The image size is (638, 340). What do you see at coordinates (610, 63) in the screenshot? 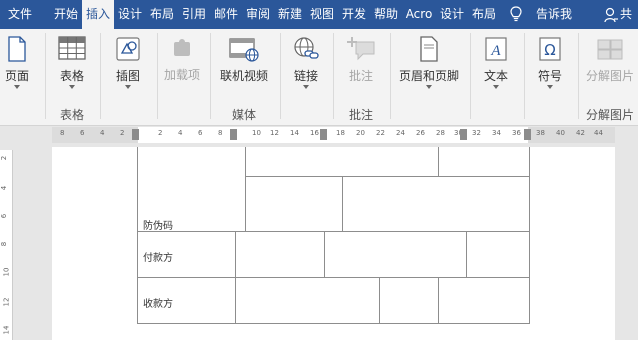
I see `split-image-button: 分解图片` at bounding box center [610, 63].